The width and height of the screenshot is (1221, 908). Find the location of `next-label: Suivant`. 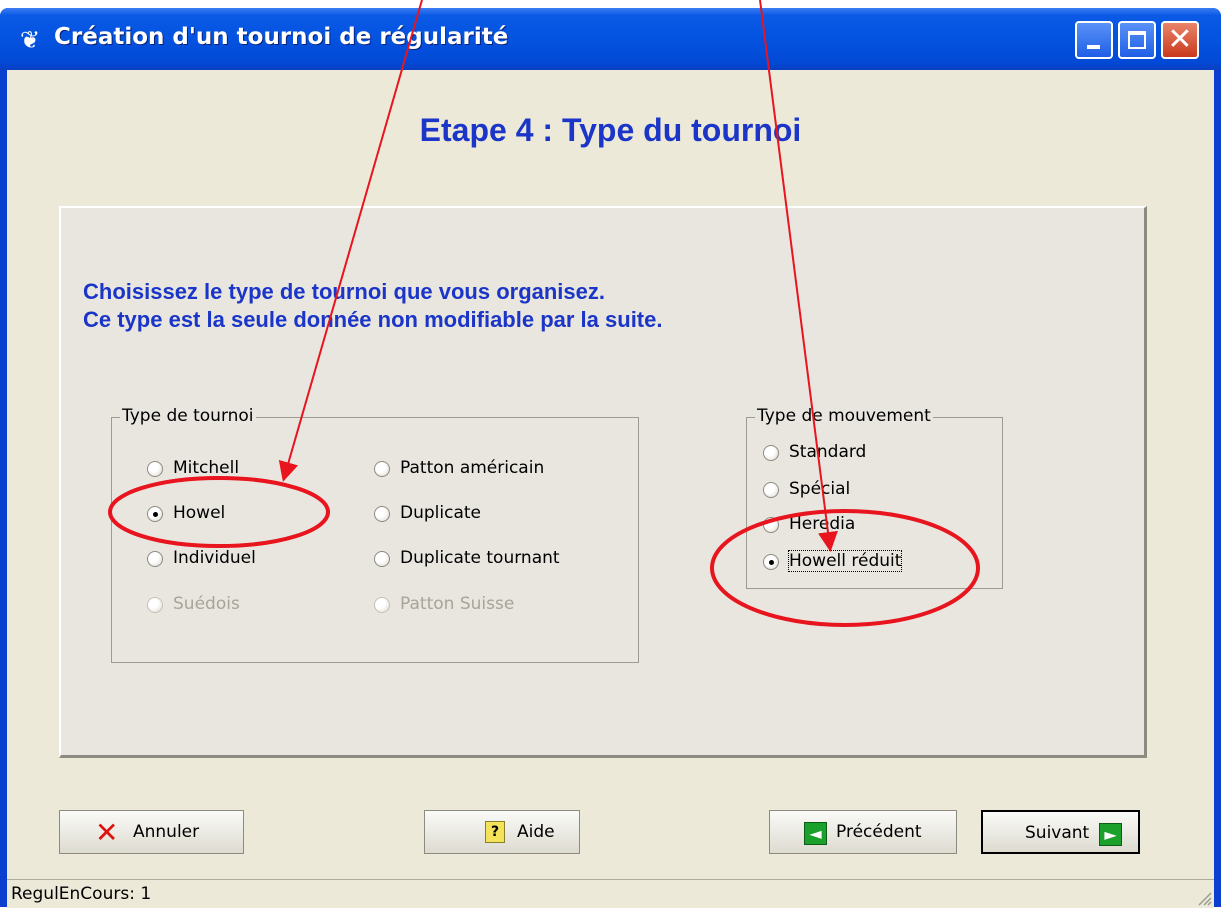

next-label: Suivant is located at coordinates (1057, 833).